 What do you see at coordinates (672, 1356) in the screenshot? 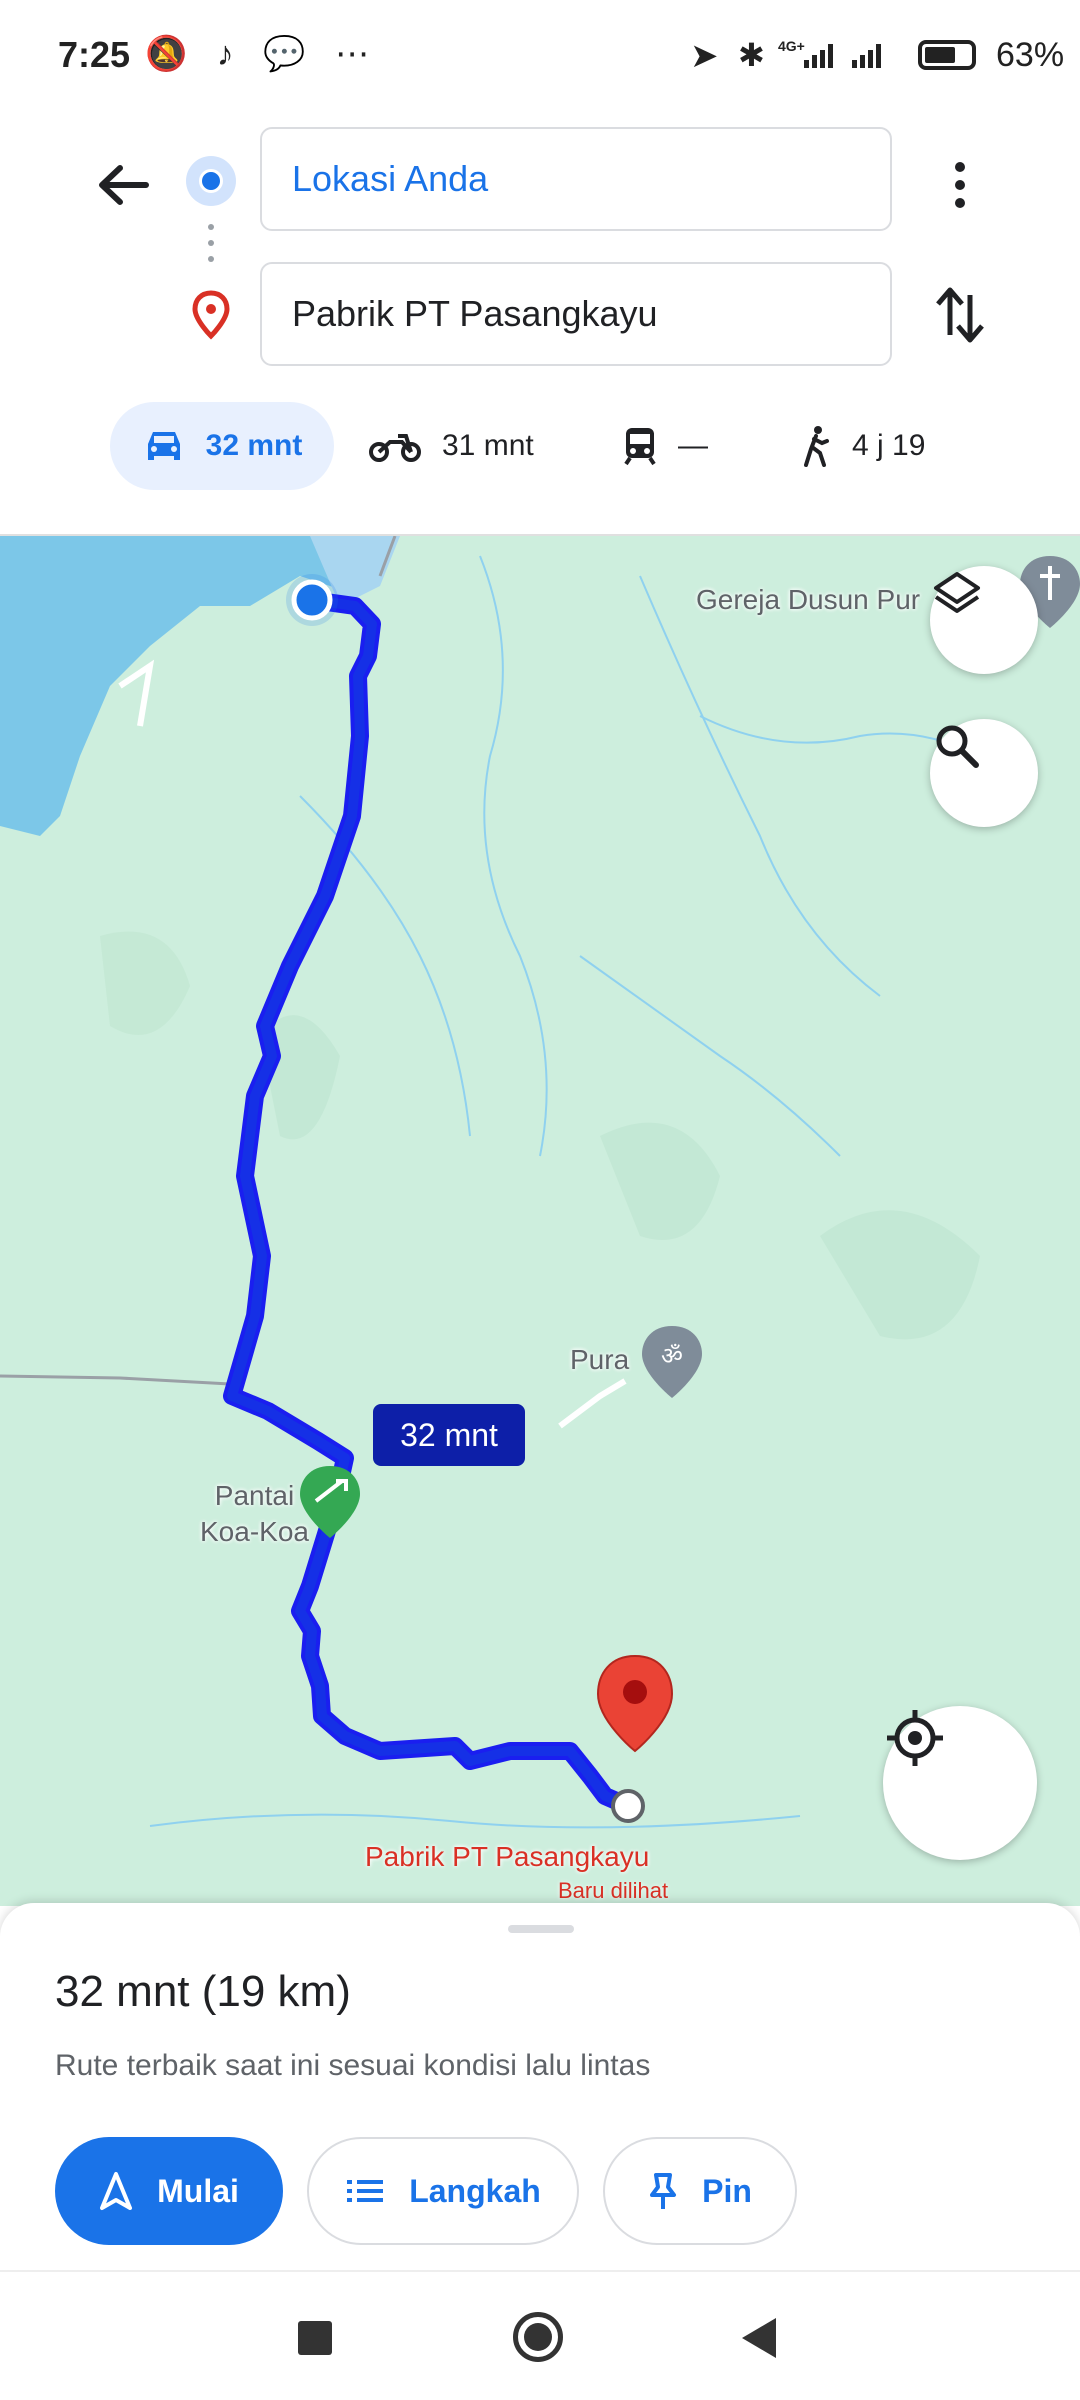
I see `svg-text: ॐ` at bounding box center [672, 1356].